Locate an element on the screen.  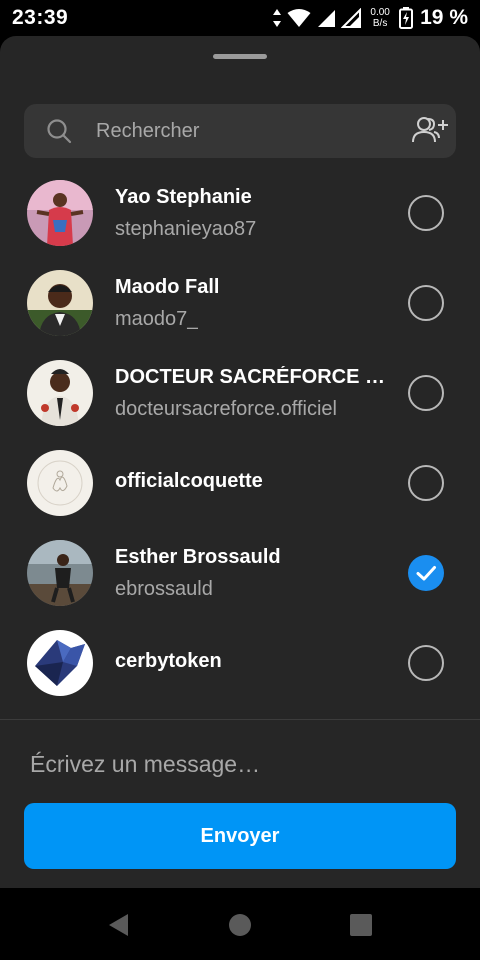
contact-row: officialcoquette is located at coordinates (240, 483).